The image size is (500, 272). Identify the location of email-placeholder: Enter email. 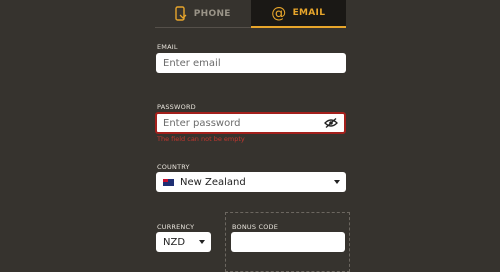
(192, 63).